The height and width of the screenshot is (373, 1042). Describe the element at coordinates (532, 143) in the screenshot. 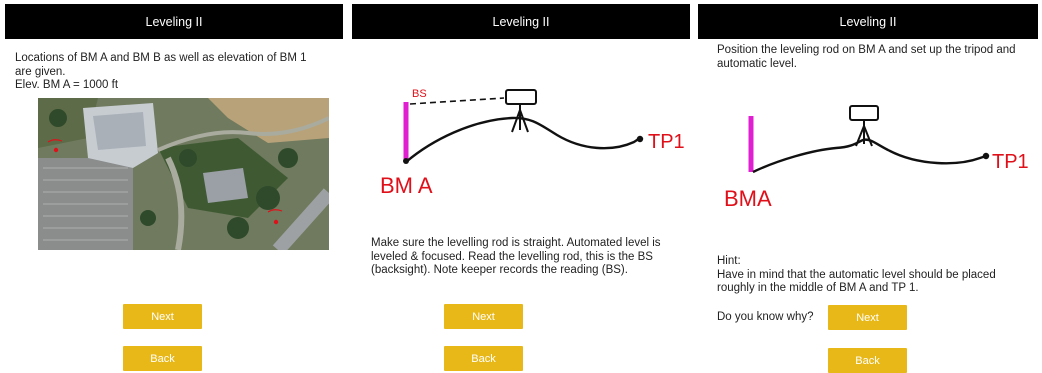

I see `leveling-sketch-backsight: BS BM A TP1` at that location.